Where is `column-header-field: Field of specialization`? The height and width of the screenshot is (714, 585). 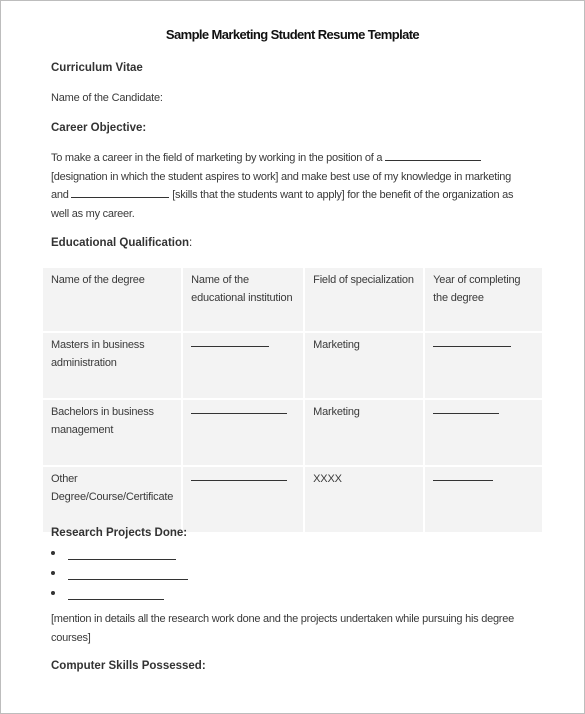 column-header-field: Field of specialization is located at coordinates (364, 299).